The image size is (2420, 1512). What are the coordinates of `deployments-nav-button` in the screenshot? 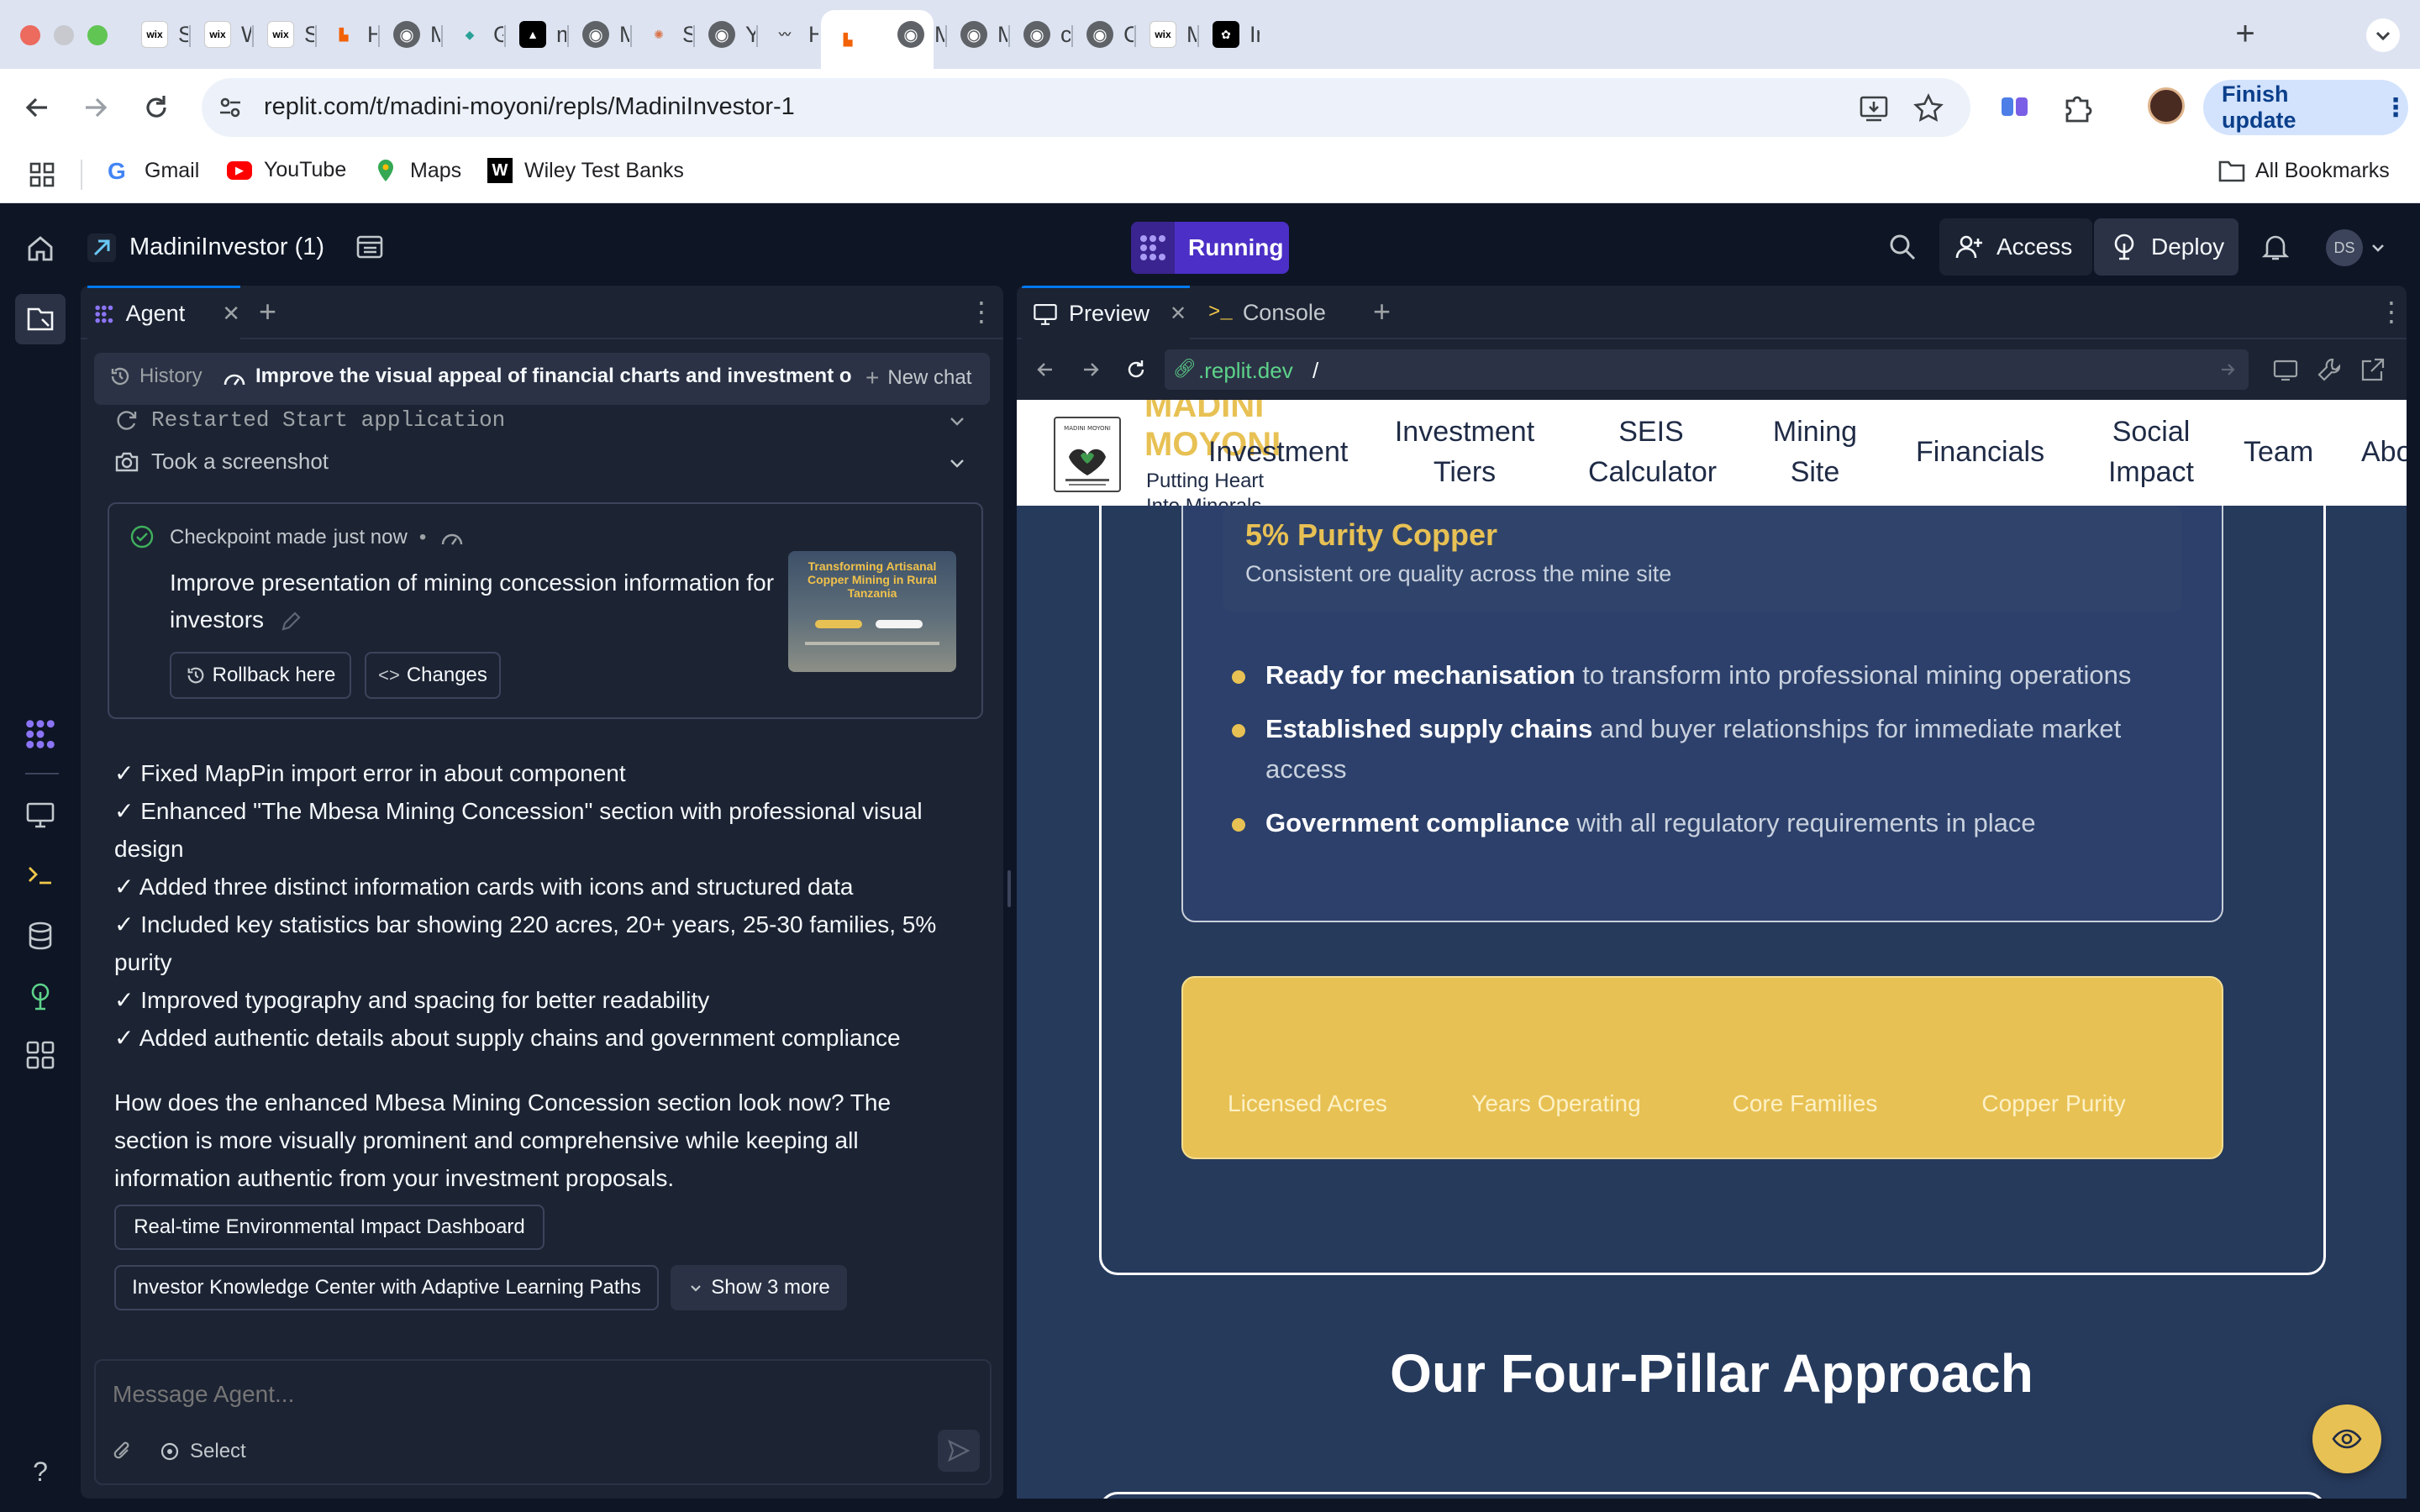 It's located at (40, 996).